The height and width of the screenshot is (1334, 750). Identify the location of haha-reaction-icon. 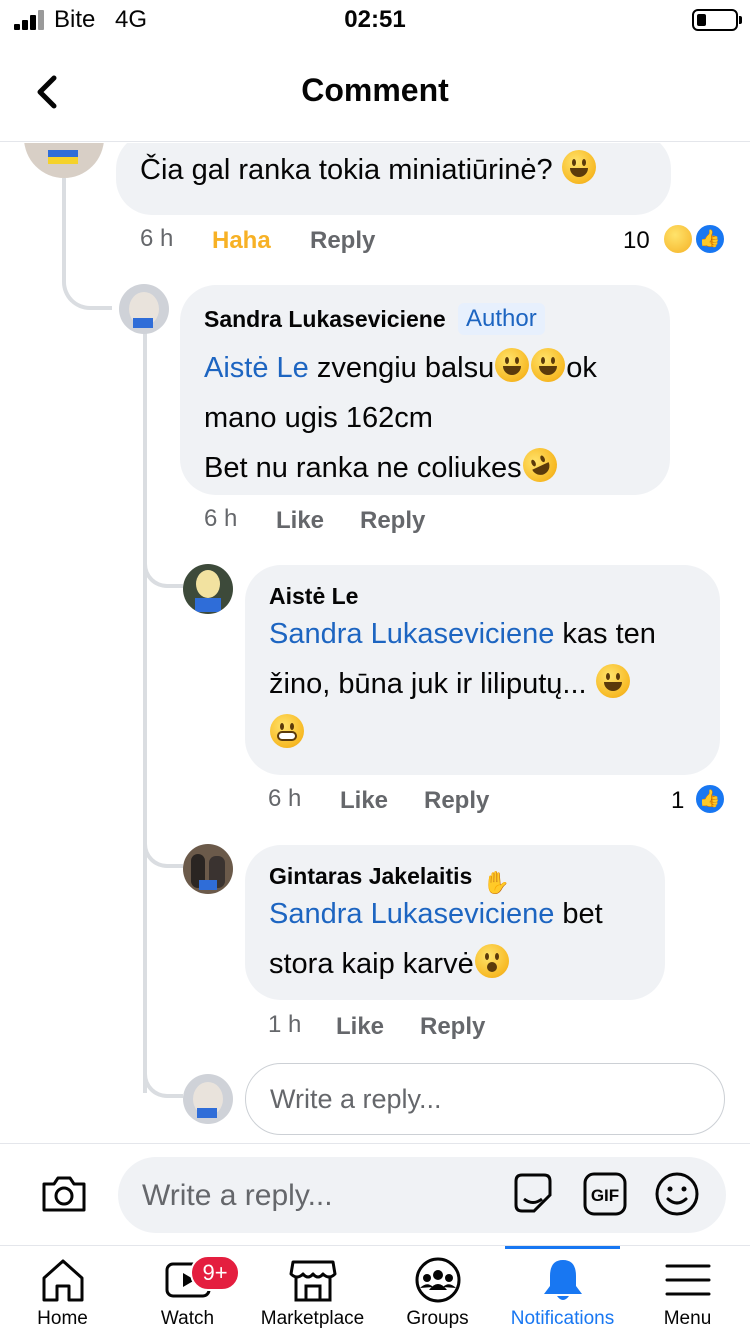
(678, 239).